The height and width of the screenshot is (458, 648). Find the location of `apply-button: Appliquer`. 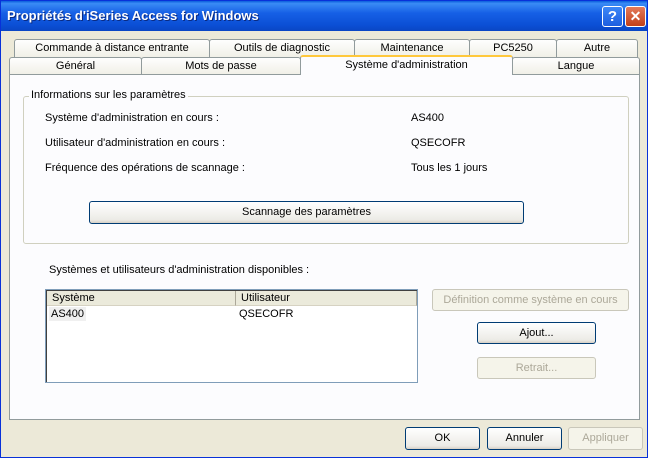

apply-button: Appliquer is located at coordinates (605, 438).